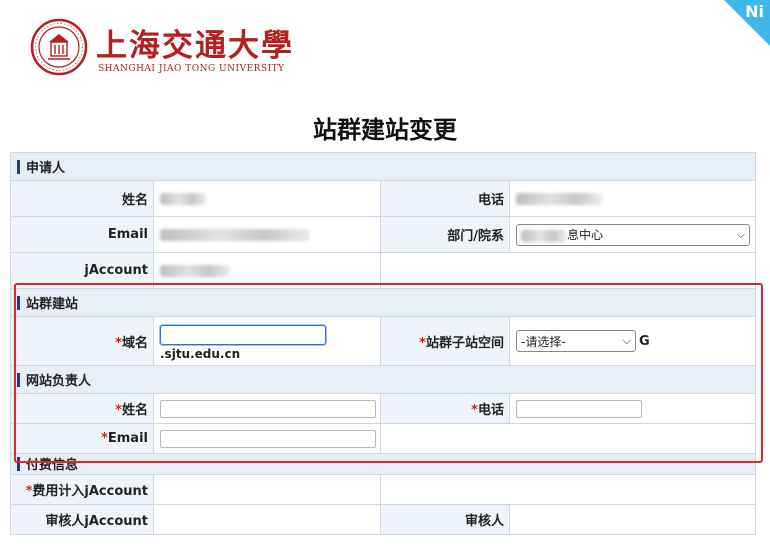 This screenshot has width=770, height=559. Describe the element at coordinates (383, 234) in the screenshot. I see `form-row: Email 部门/院系 息中心 ⌵` at that location.